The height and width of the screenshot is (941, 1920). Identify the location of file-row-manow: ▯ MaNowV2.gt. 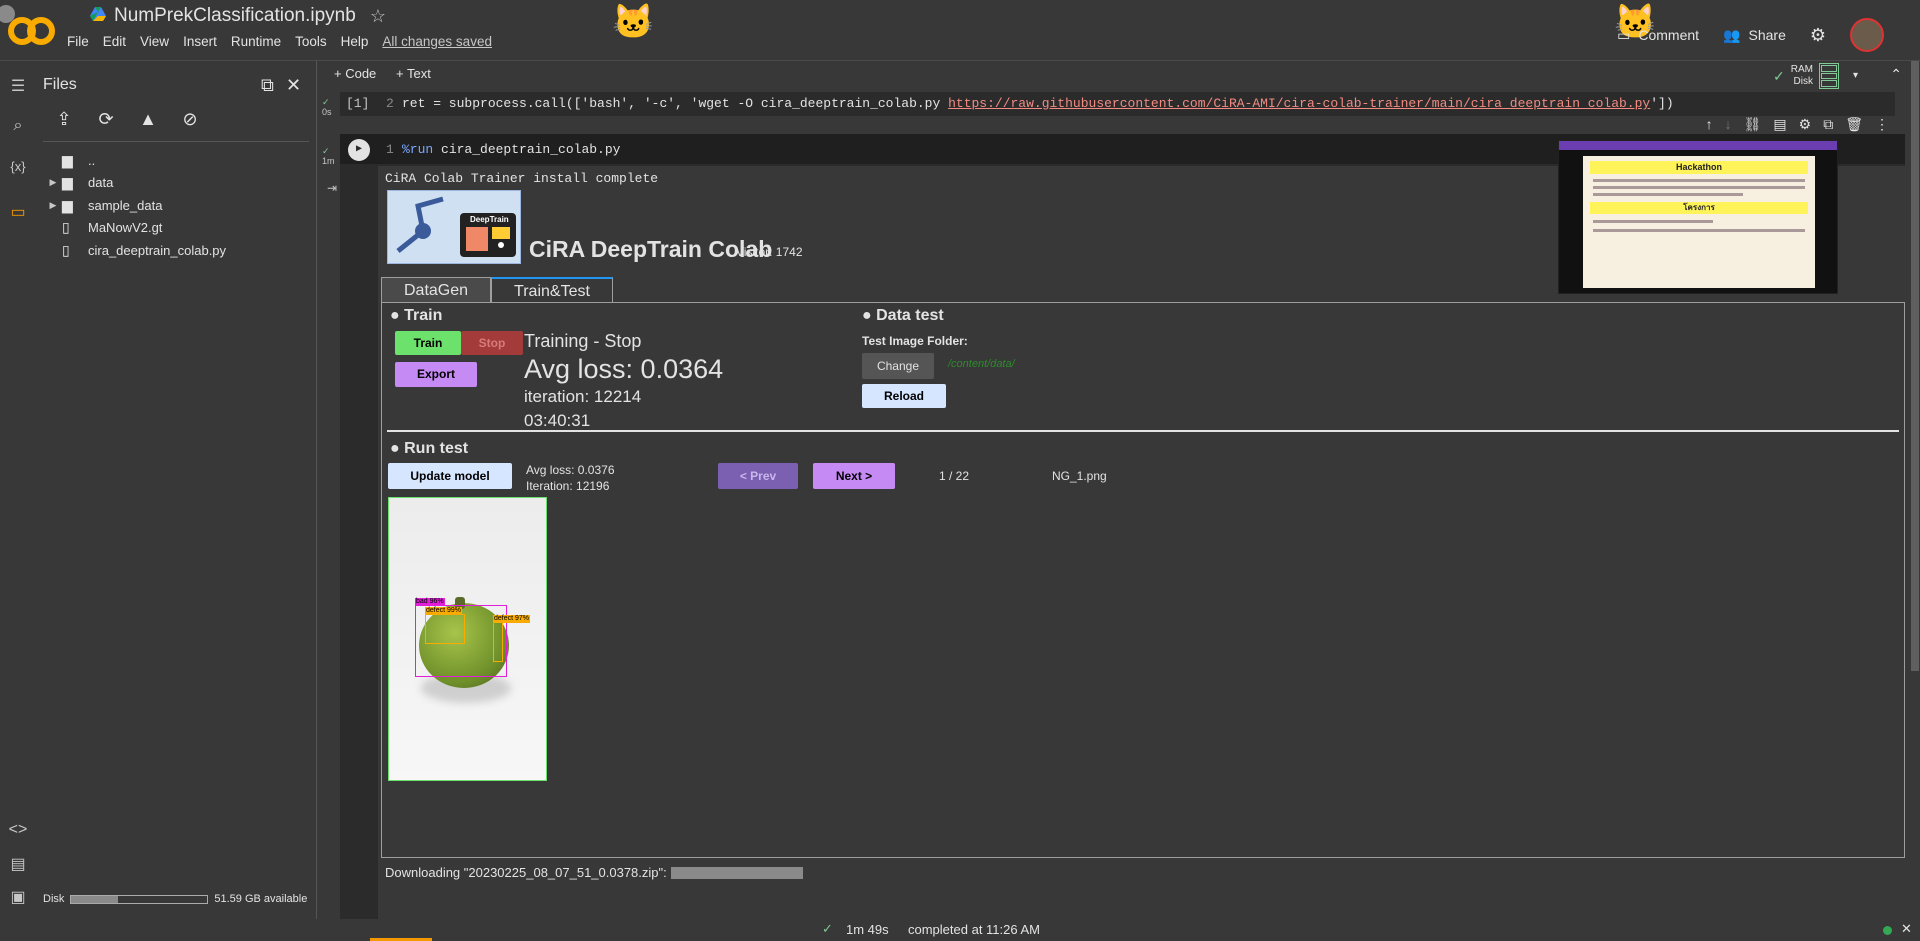
(135, 228).